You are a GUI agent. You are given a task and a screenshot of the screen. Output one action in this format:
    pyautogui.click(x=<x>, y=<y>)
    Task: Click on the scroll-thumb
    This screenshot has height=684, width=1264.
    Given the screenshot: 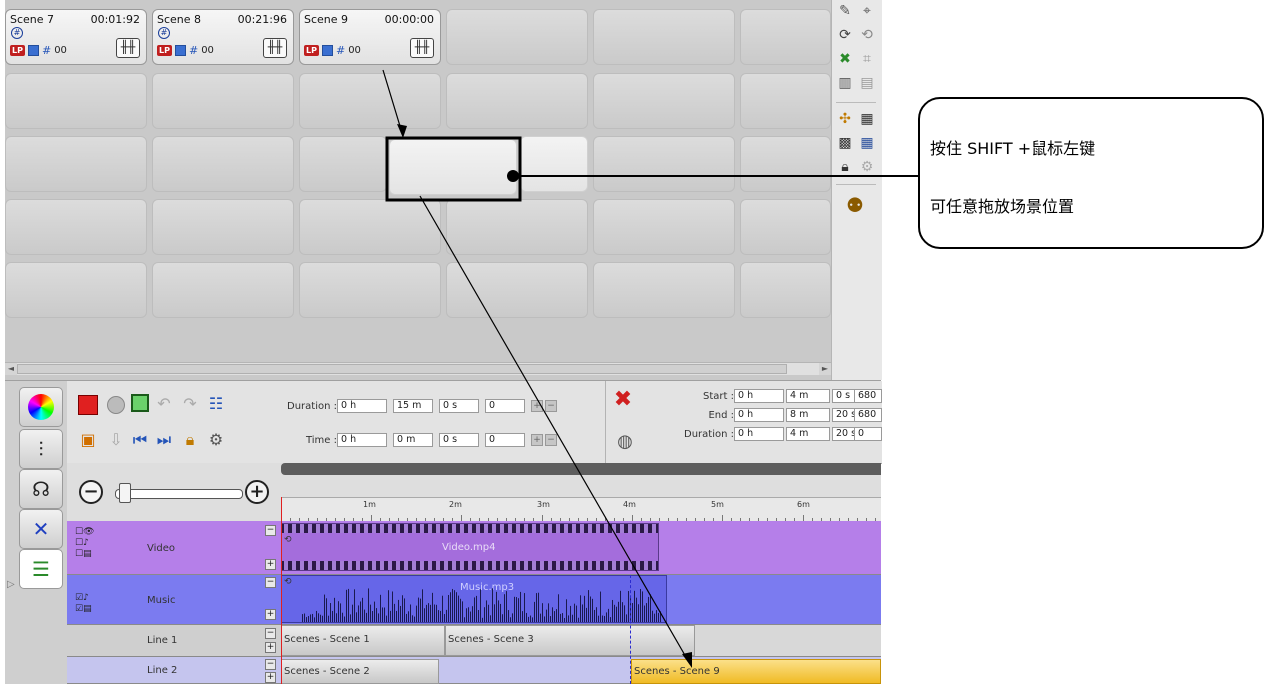 What is the action you would take?
    pyautogui.click(x=402, y=369)
    